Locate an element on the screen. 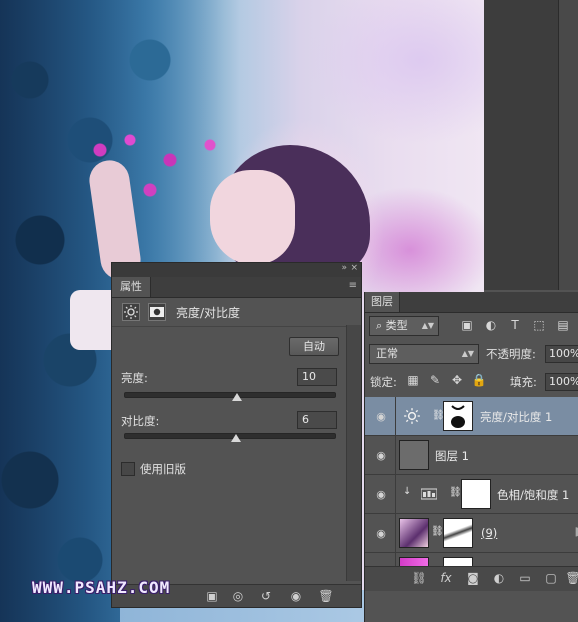  add-mask-icon: ◙ is located at coordinates (473, 578).